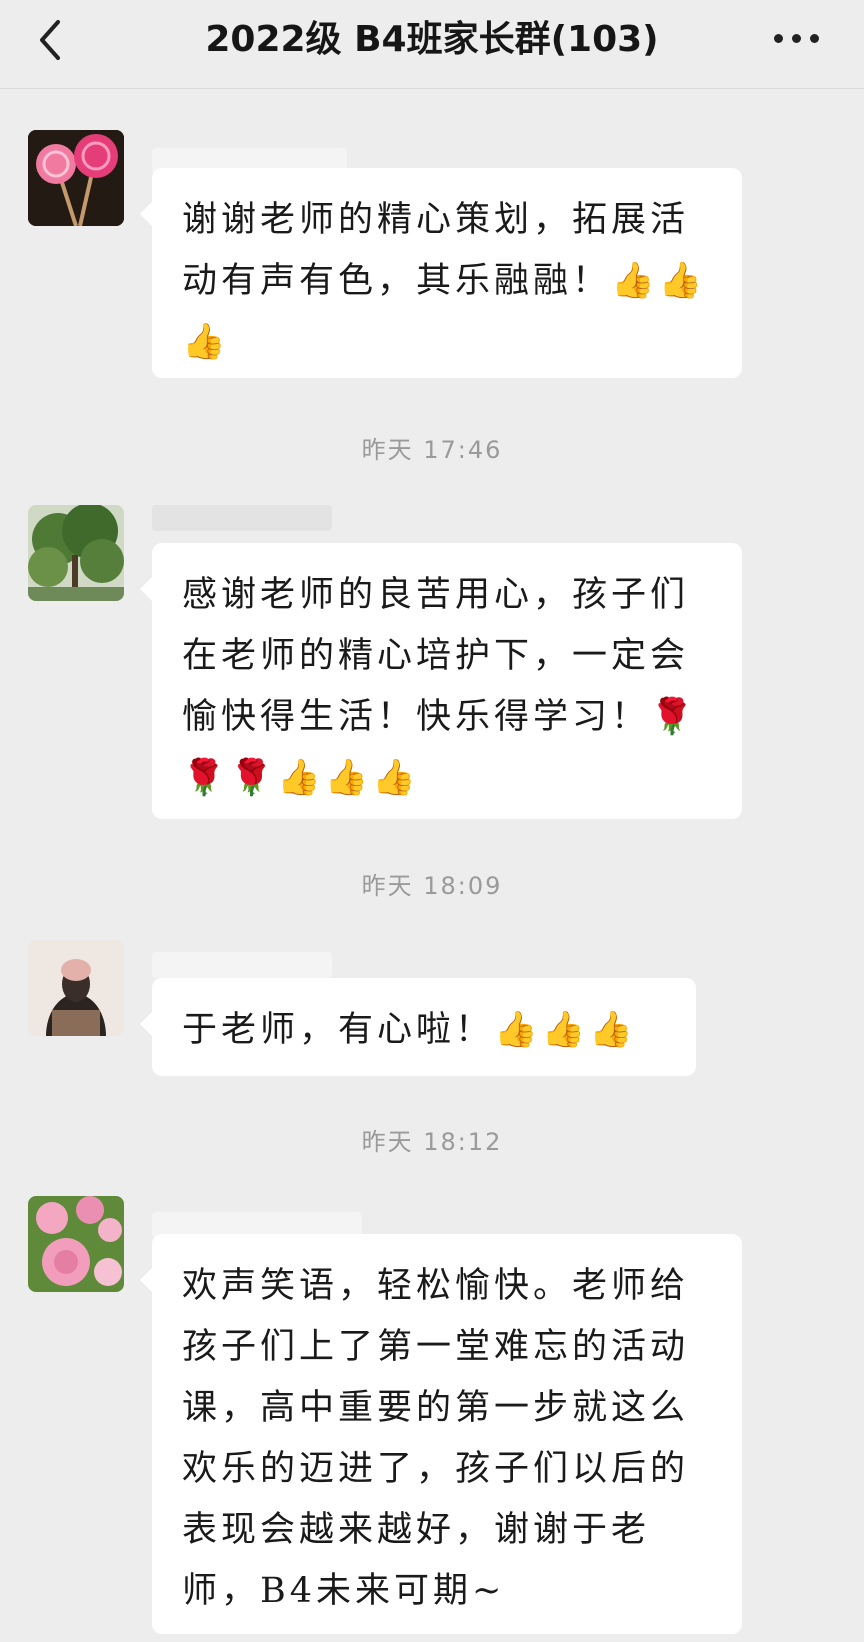 This screenshot has width=864, height=1642. I want to click on tree-avatar, so click(76, 553).